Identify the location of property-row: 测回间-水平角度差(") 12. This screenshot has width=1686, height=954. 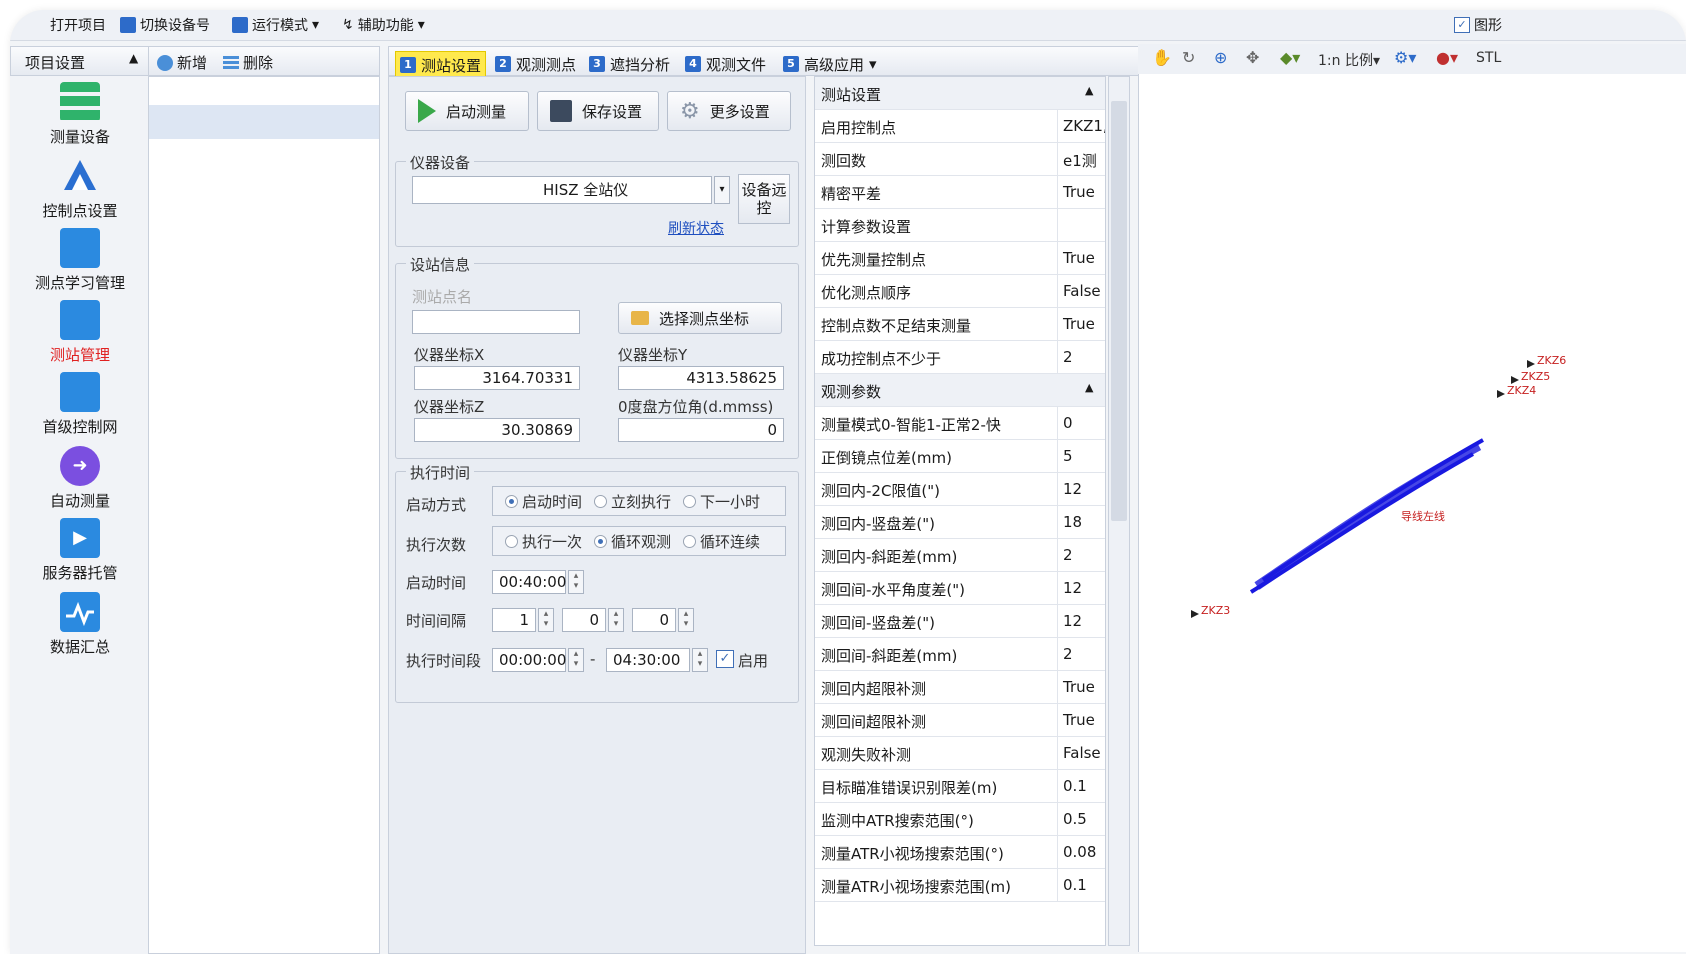
(960, 588).